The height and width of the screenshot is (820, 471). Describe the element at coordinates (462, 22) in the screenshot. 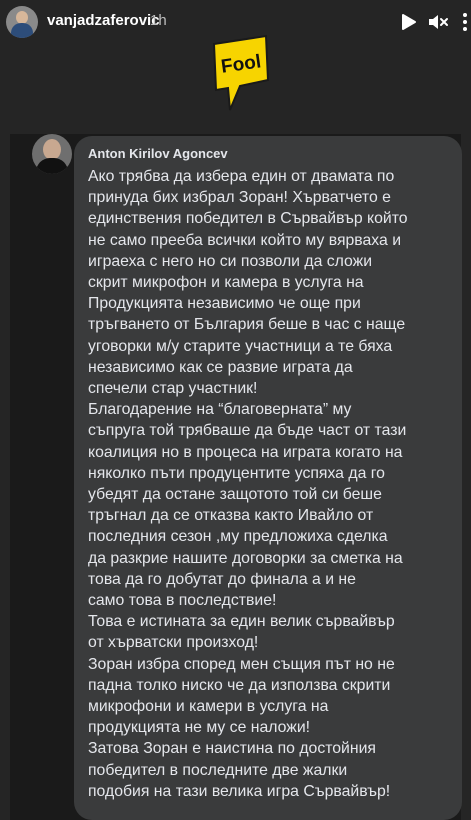

I see `more-options-icon` at that location.